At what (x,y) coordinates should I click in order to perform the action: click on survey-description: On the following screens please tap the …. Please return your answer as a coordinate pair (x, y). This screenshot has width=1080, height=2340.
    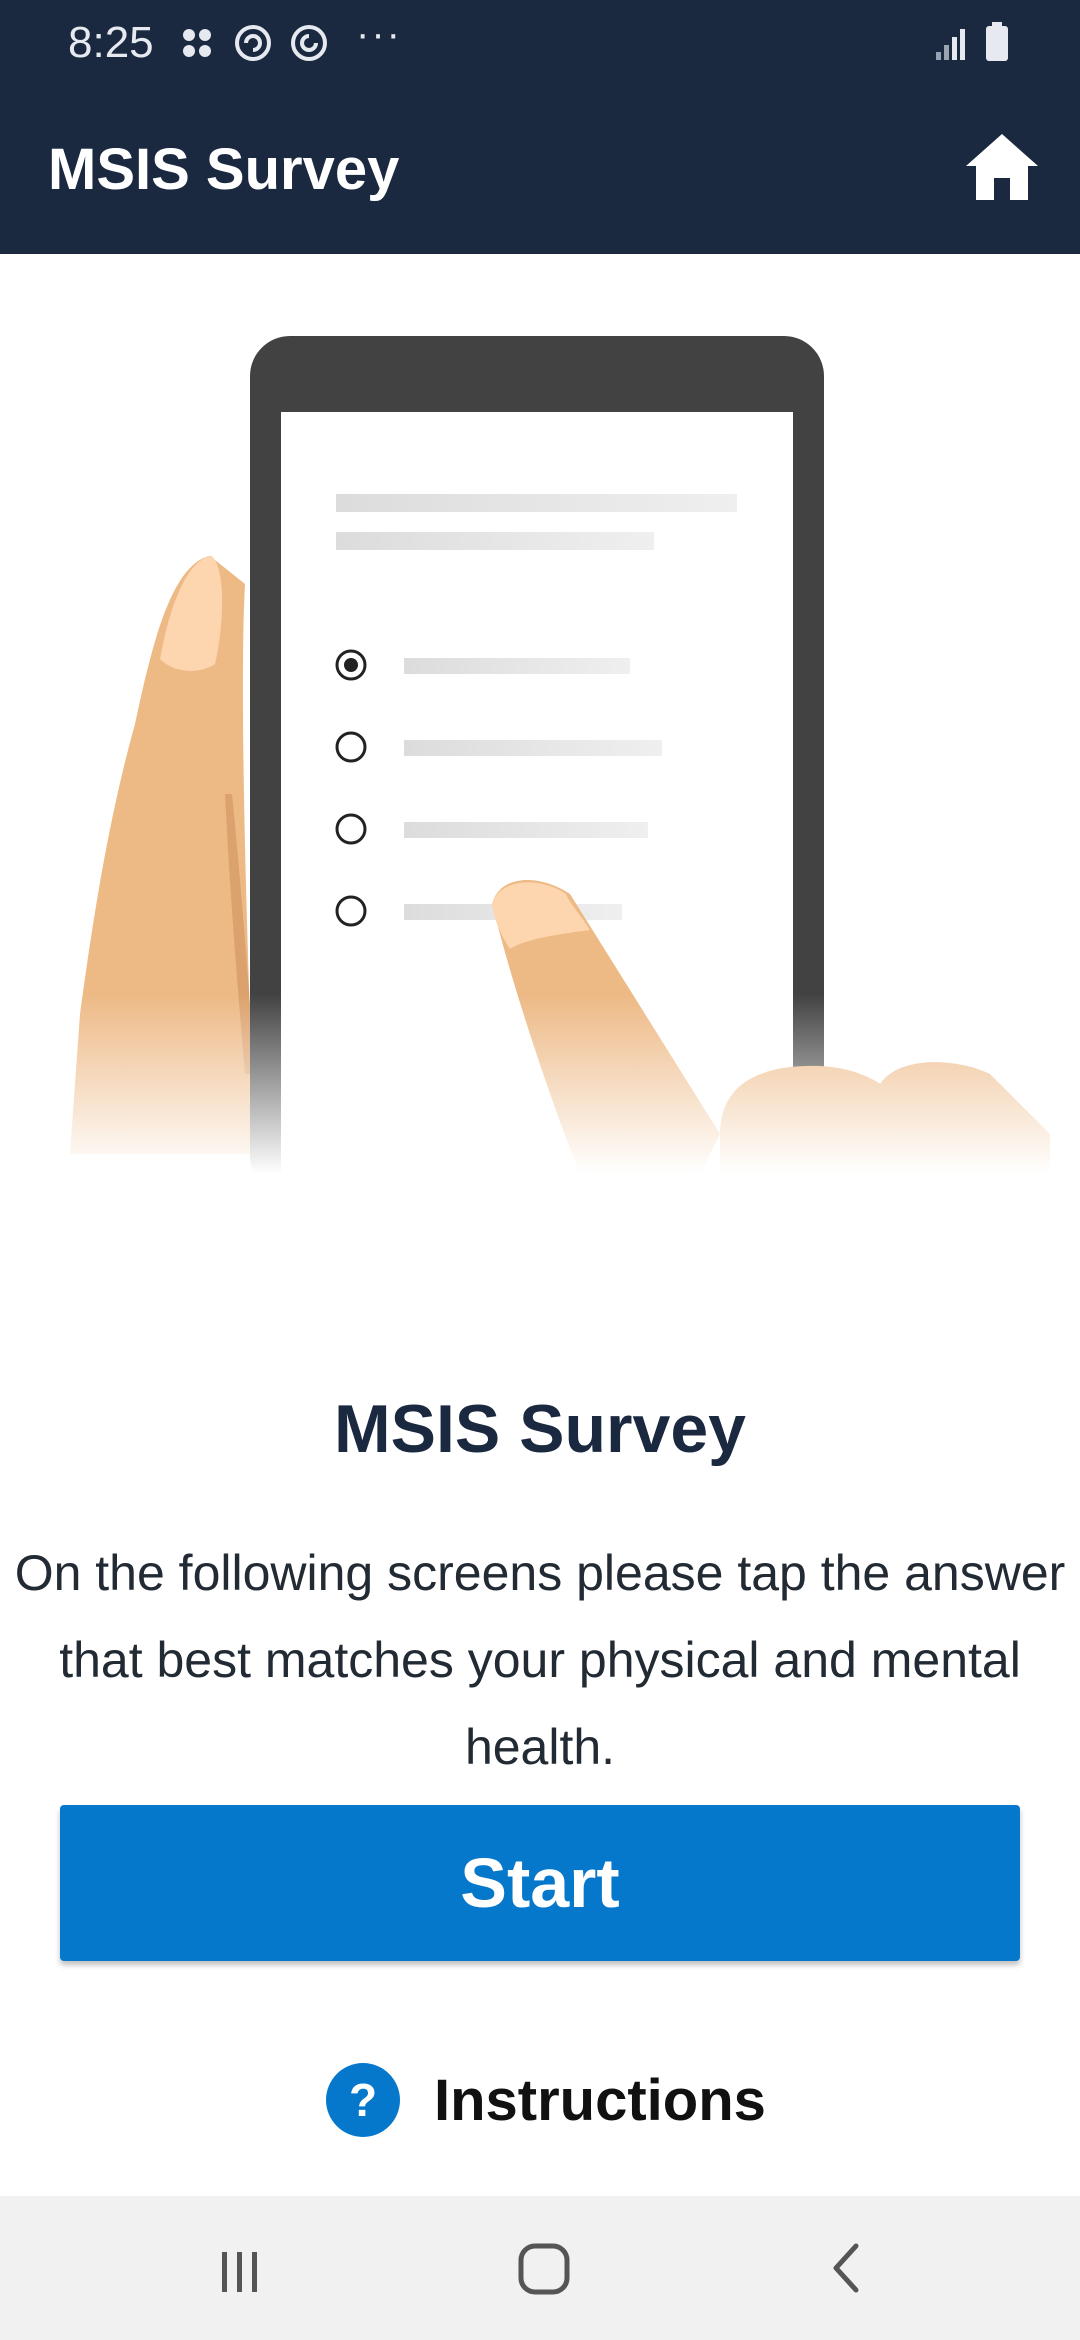
    Looking at the image, I should click on (540, 1660).